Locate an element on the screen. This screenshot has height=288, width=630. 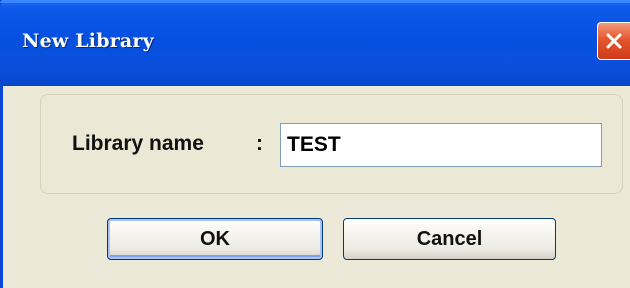
close-button is located at coordinates (613, 41).